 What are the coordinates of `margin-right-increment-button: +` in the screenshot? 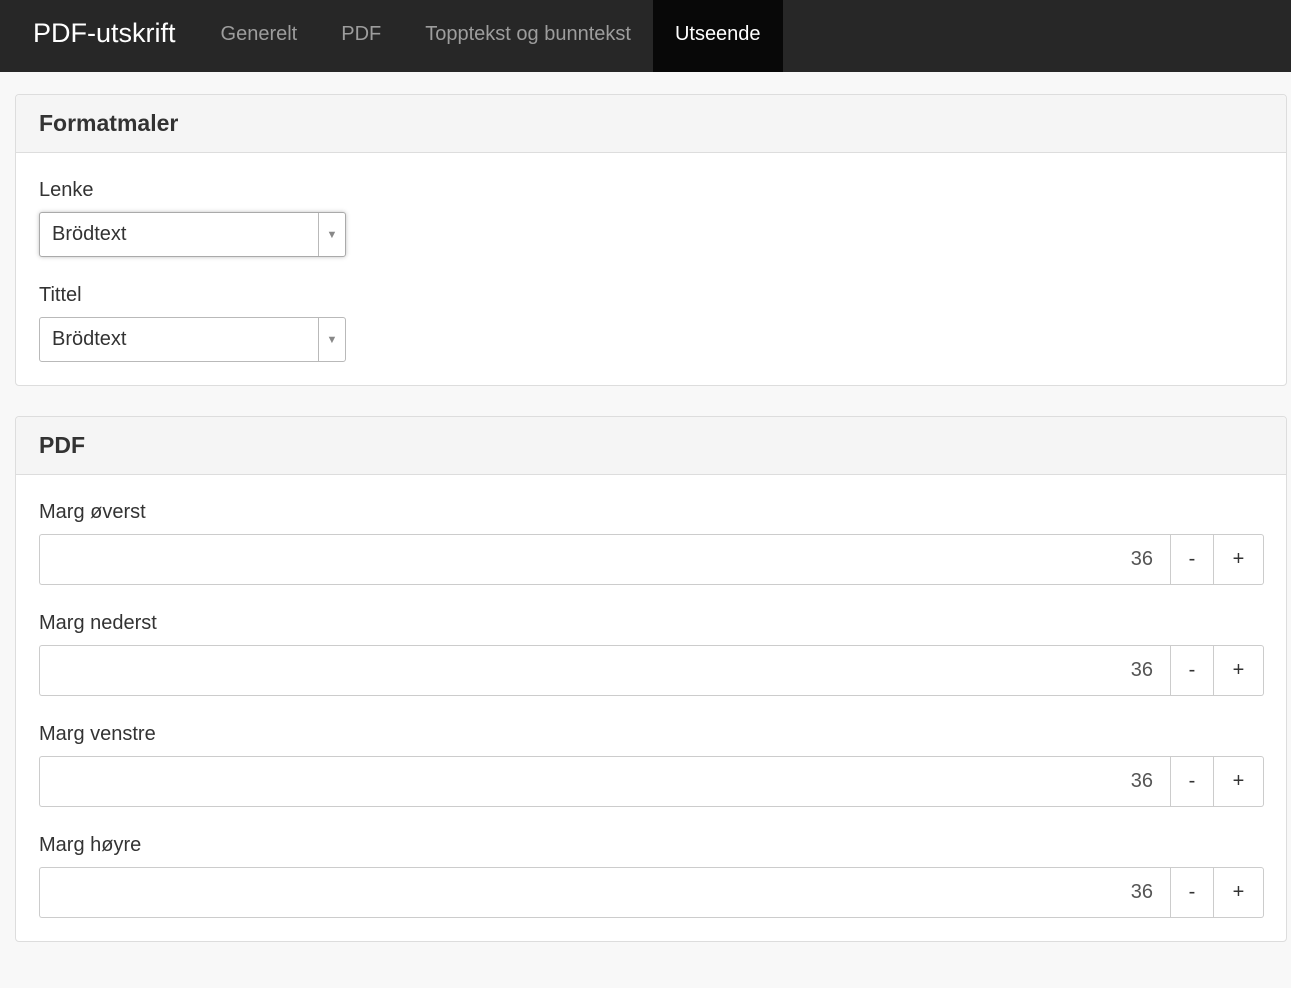 It's located at (1239, 892).